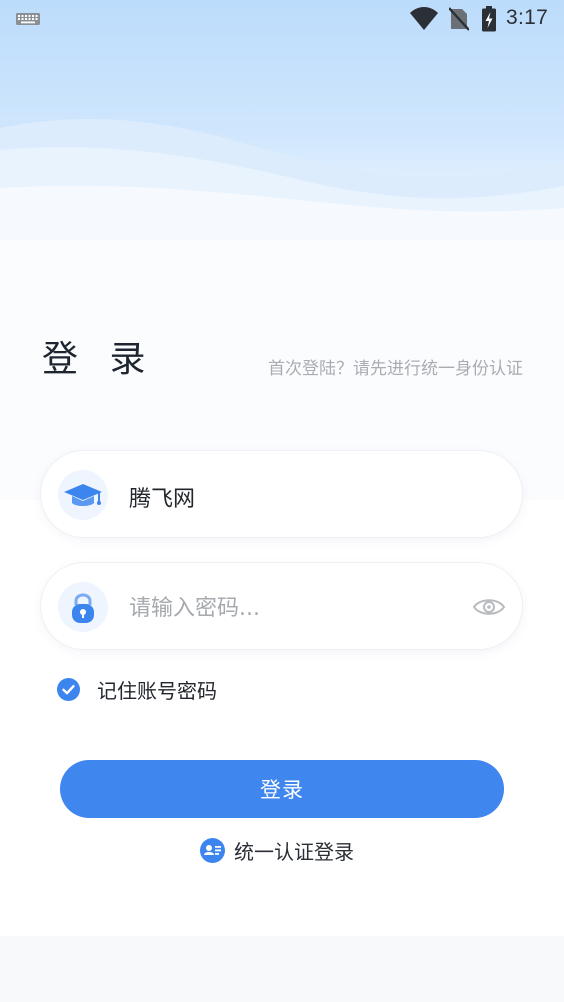 The width and height of the screenshot is (564, 1002). What do you see at coordinates (282, 789) in the screenshot?
I see `login-button: 登录` at bounding box center [282, 789].